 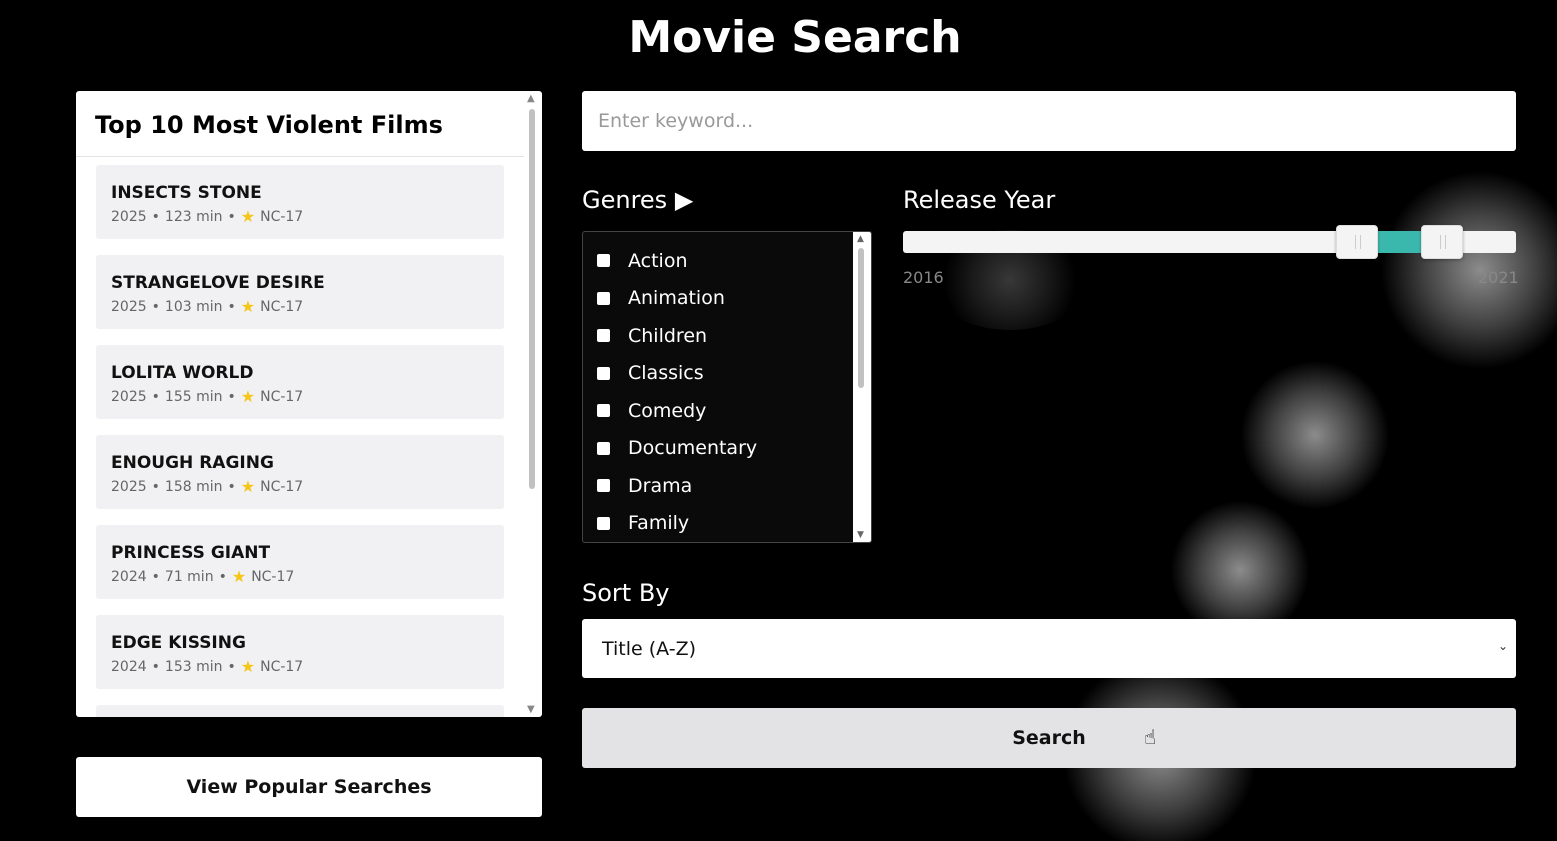 I want to click on film-duration: 158 min, so click(x=193, y=486).